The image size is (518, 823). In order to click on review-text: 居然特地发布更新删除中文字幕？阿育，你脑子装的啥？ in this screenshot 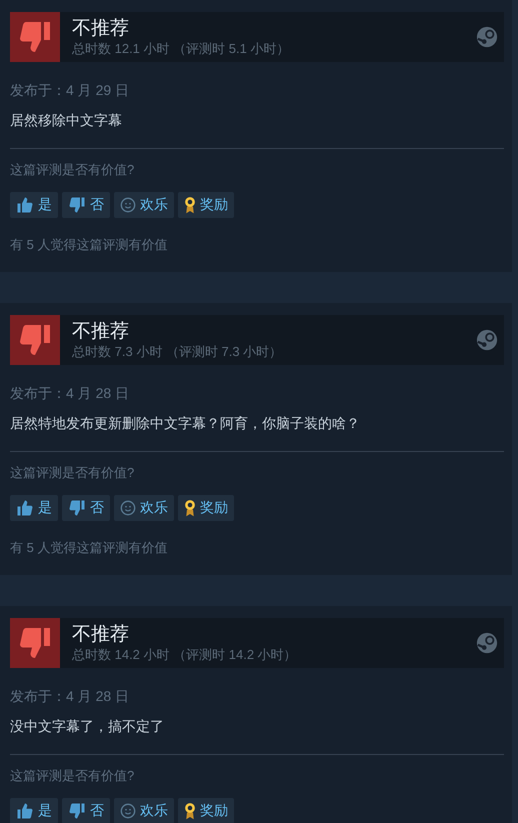, I will do `click(185, 423)`.